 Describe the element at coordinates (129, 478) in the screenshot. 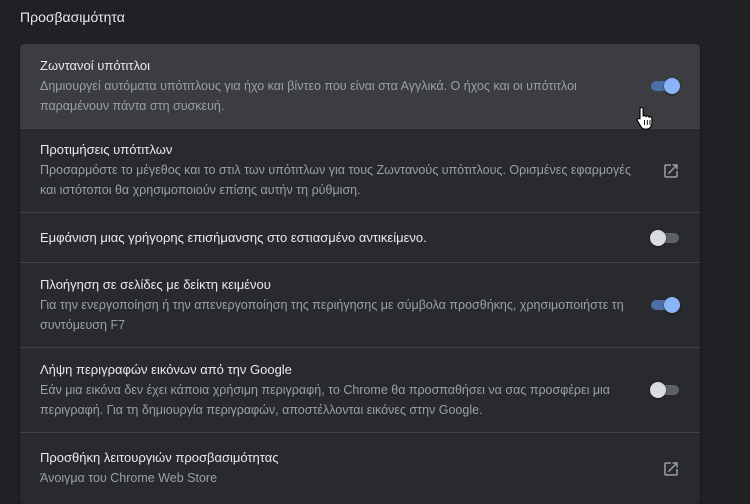

I see `row-subtitle: Άνοιγμα του Chrome Web Store` at that location.